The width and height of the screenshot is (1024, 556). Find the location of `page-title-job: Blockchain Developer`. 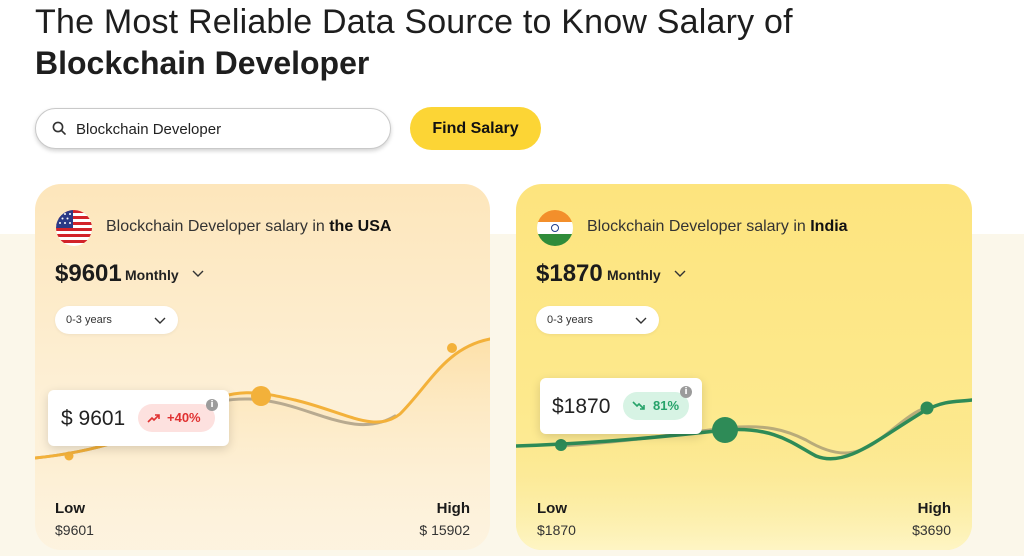

page-title-job: Blockchain Developer is located at coordinates (202, 63).